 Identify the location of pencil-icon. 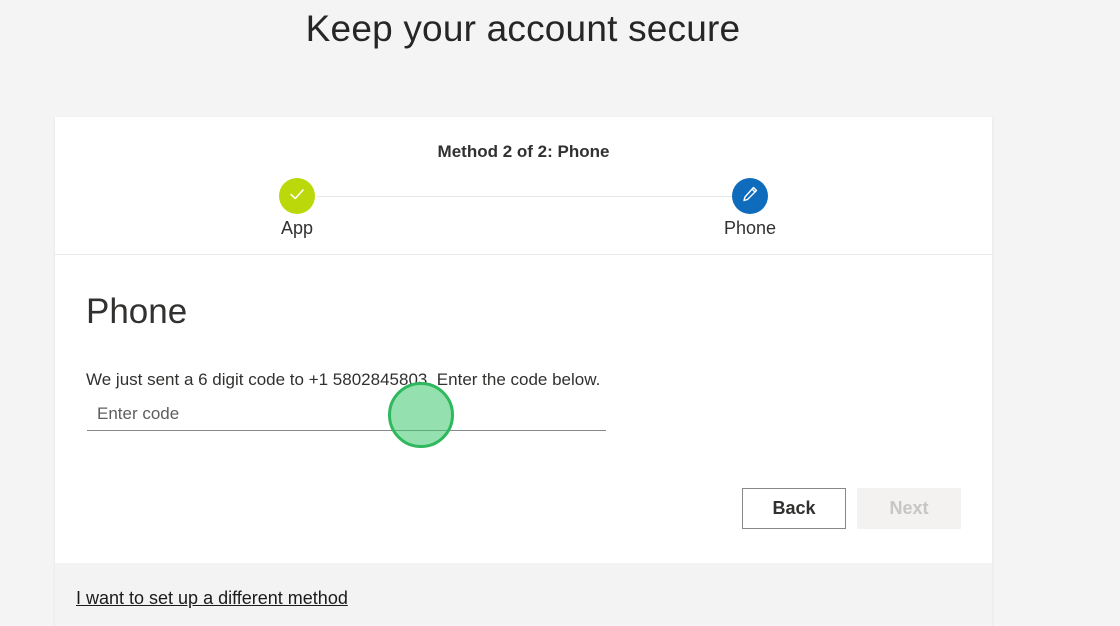
(750, 196).